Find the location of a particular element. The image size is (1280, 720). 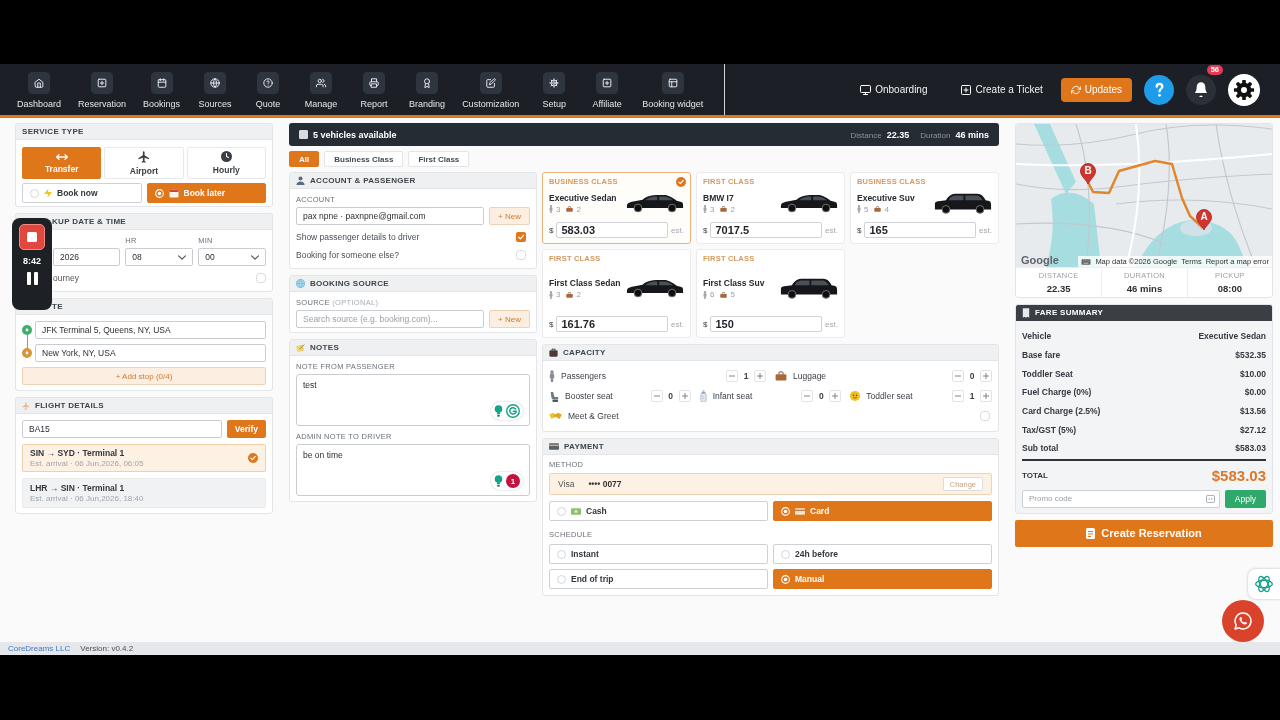

plane-icon is located at coordinates (26, 405).